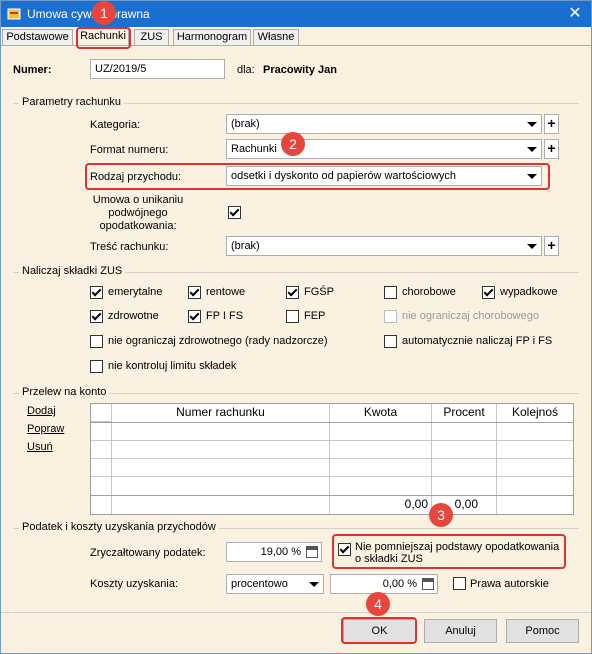  What do you see at coordinates (134, 584) in the screenshot?
I see `koszty-label: Koszty uzyskania:` at bounding box center [134, 584].